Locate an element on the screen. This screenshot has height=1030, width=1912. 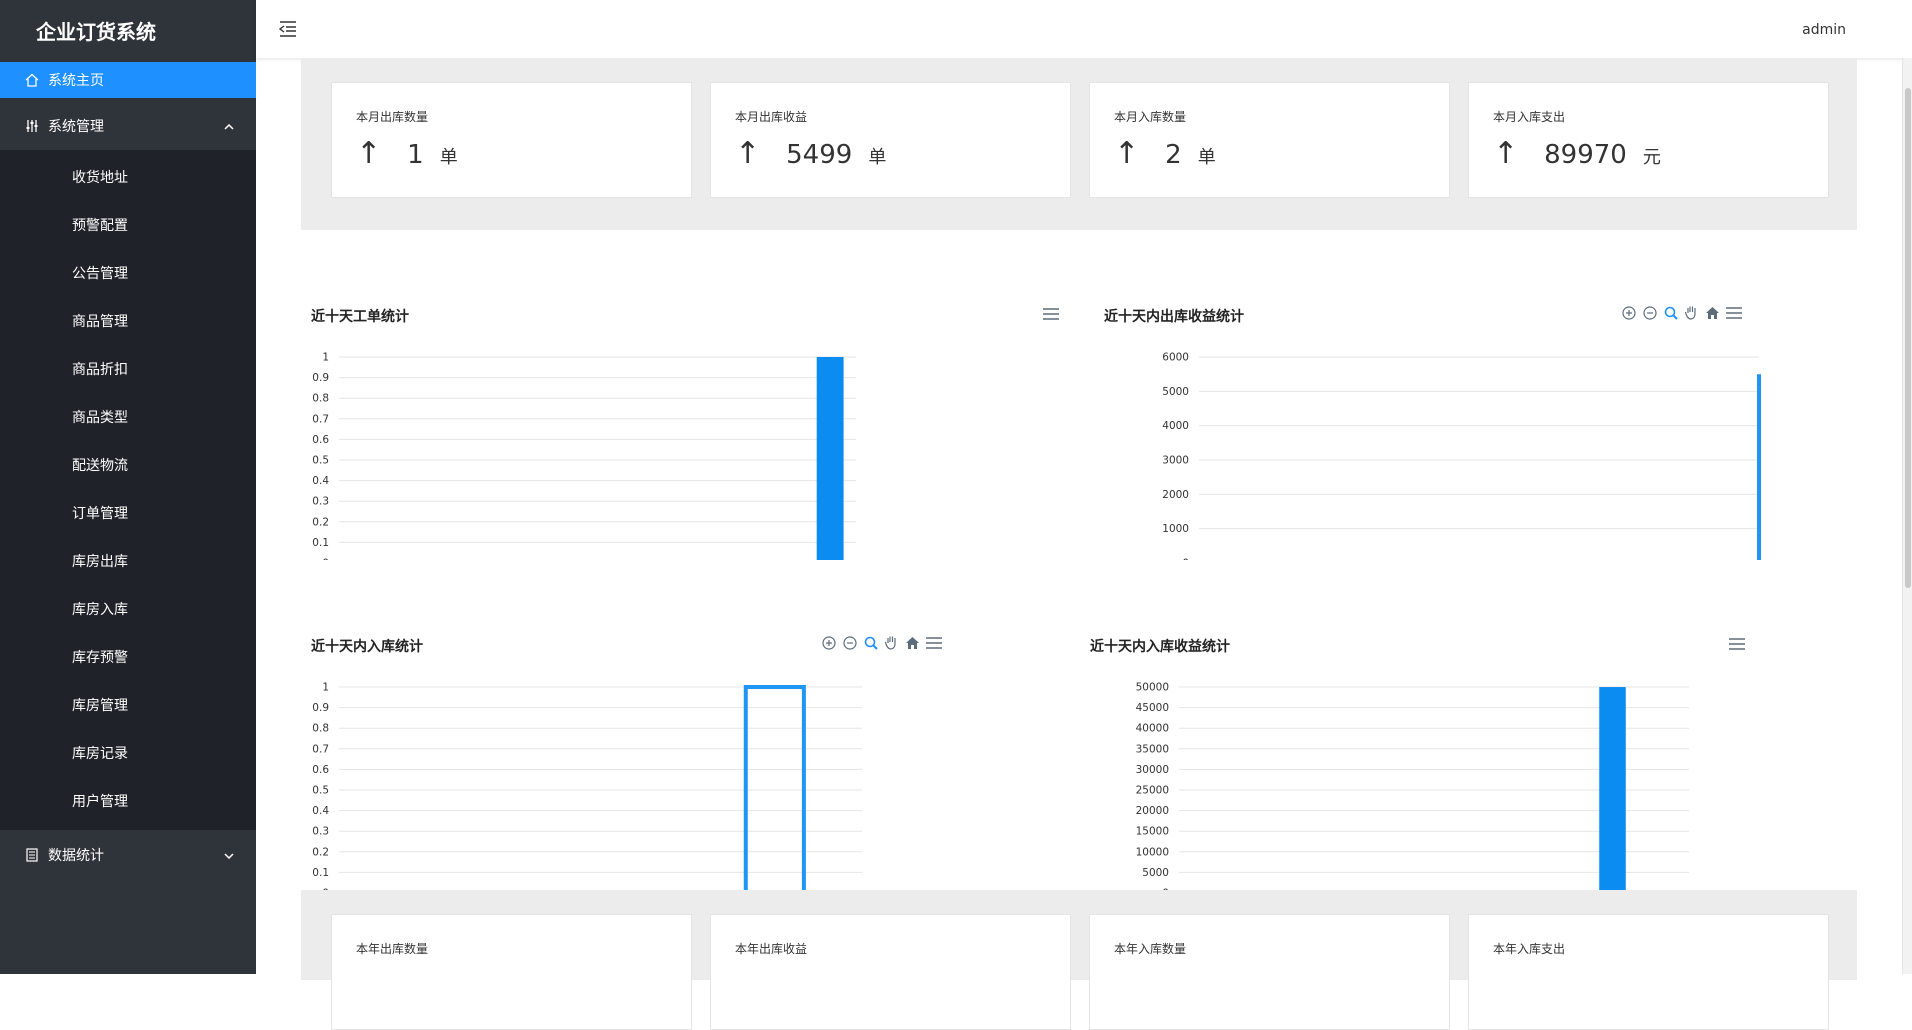
y-tick-label: 0.8 is located at coordinates (320, 399).